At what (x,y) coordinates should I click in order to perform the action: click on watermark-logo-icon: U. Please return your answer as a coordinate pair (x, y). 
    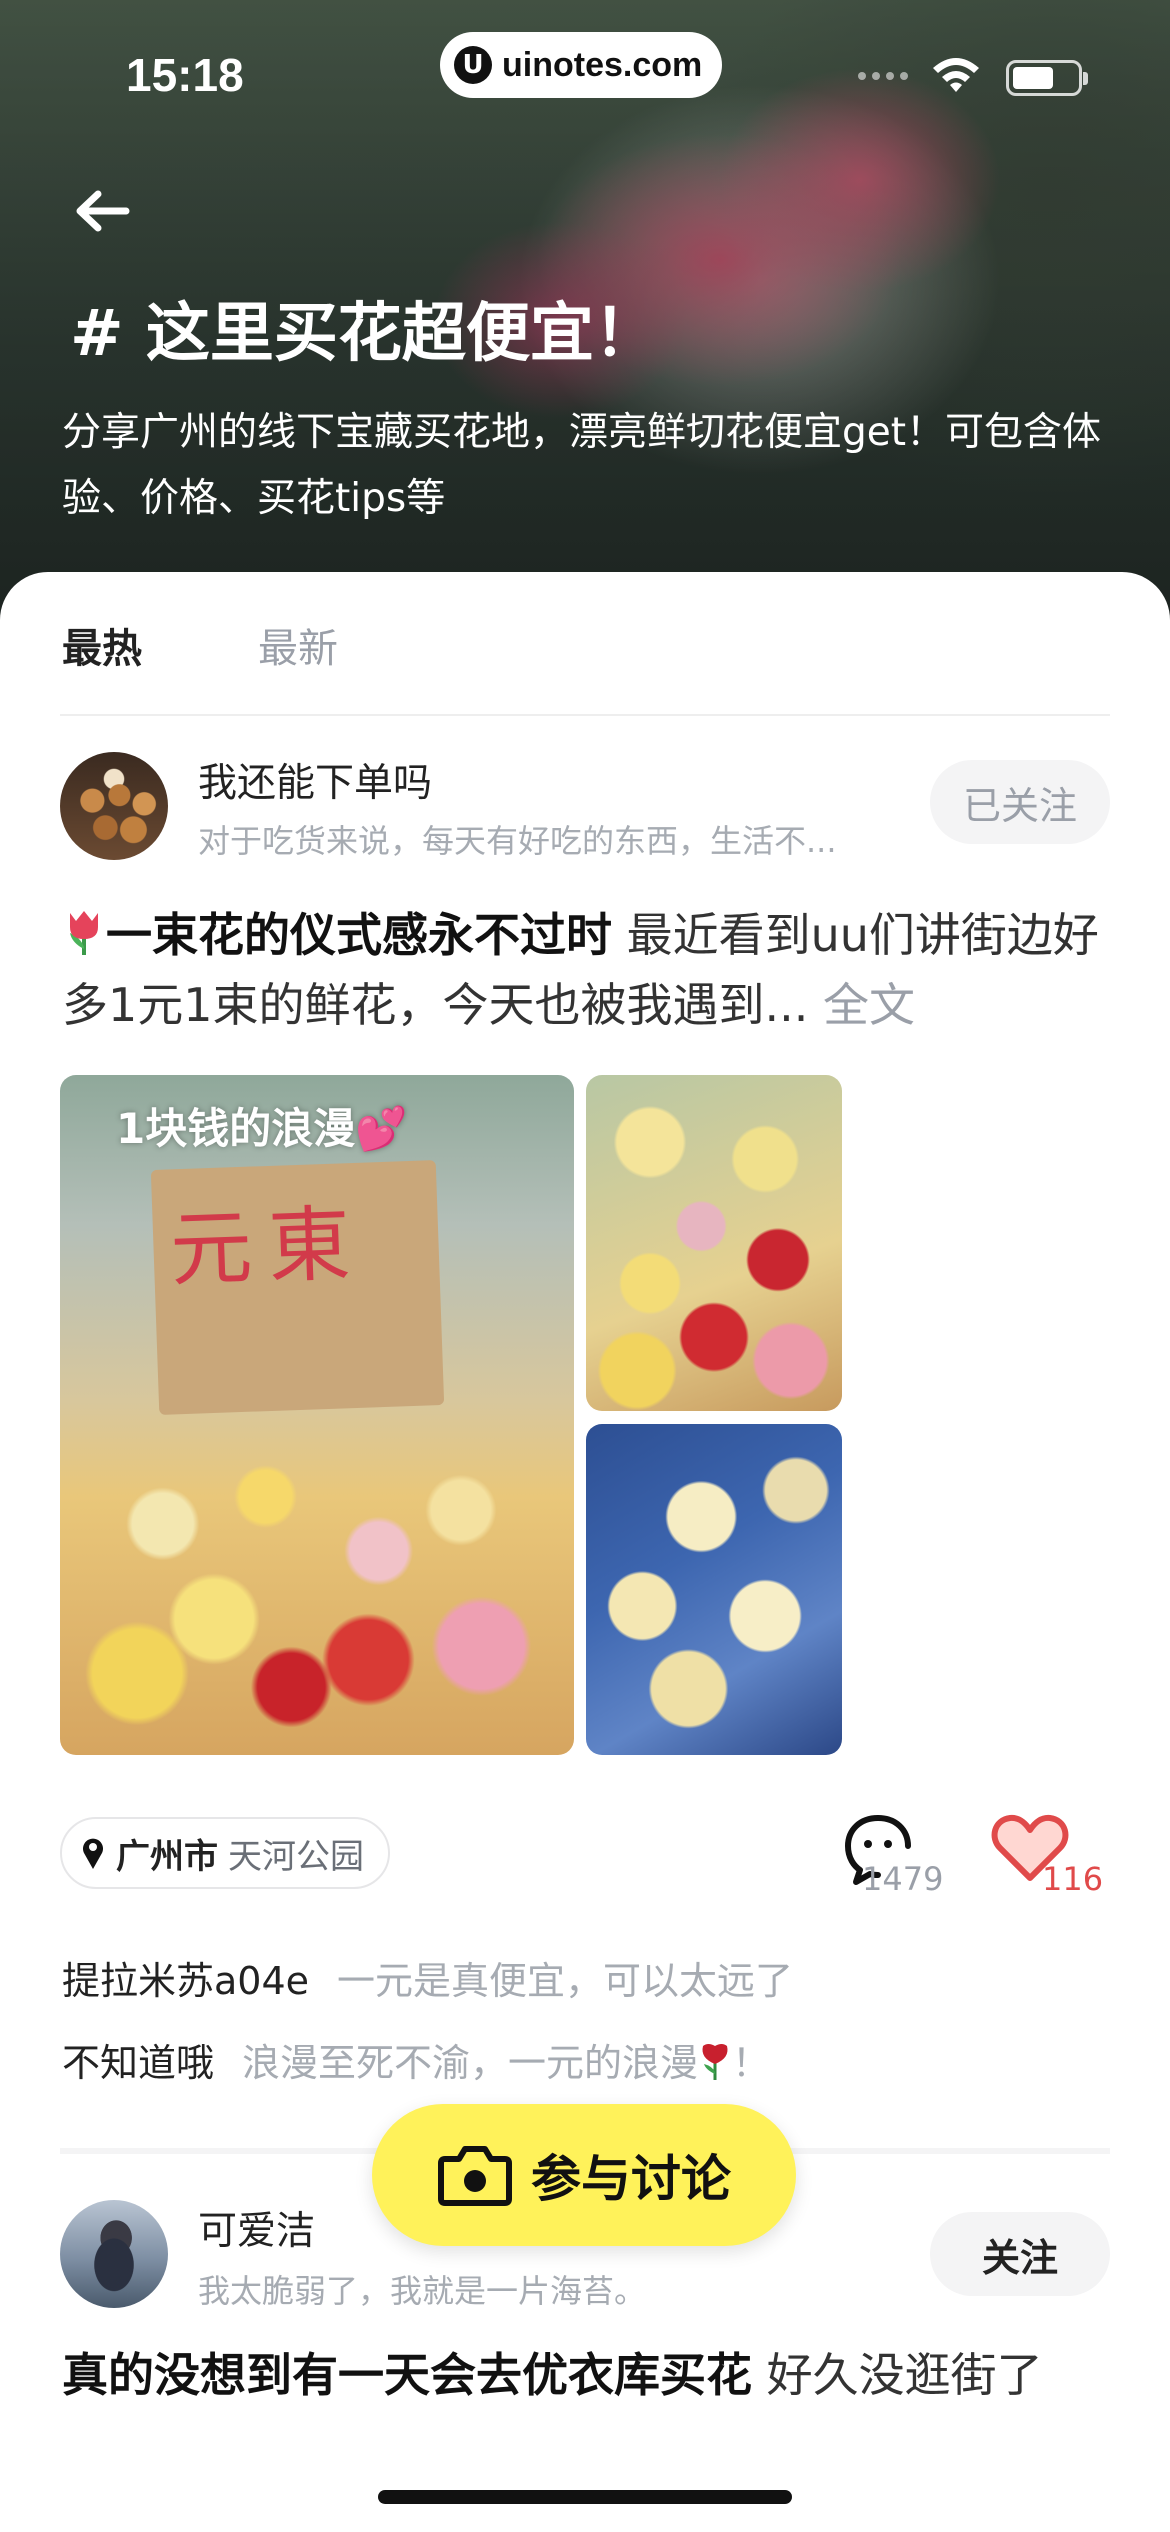
    Looking at the image, I should click on (473, 65).